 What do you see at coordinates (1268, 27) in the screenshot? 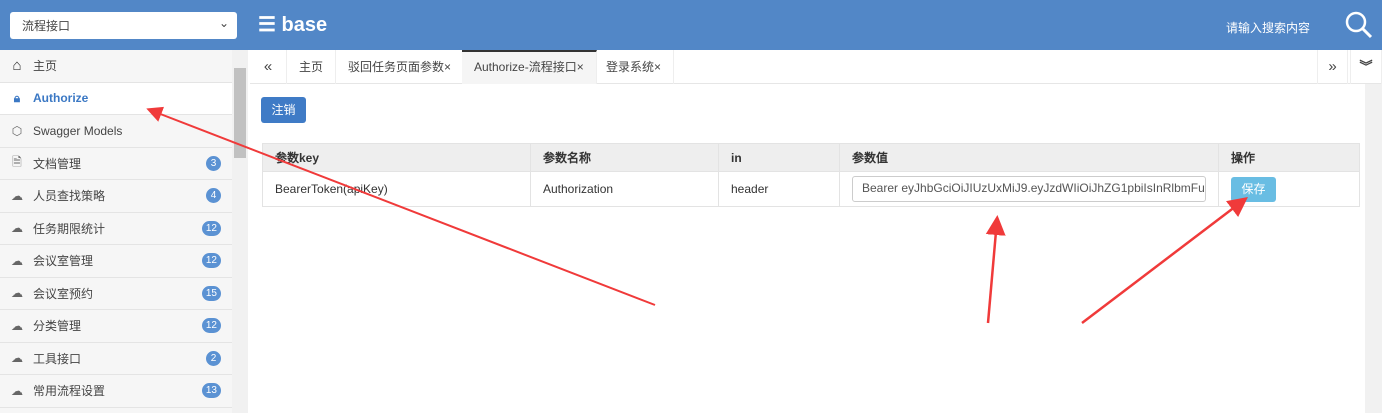
I see `search-input: 请输入搜索内容` at bounding box center [1268, 27].